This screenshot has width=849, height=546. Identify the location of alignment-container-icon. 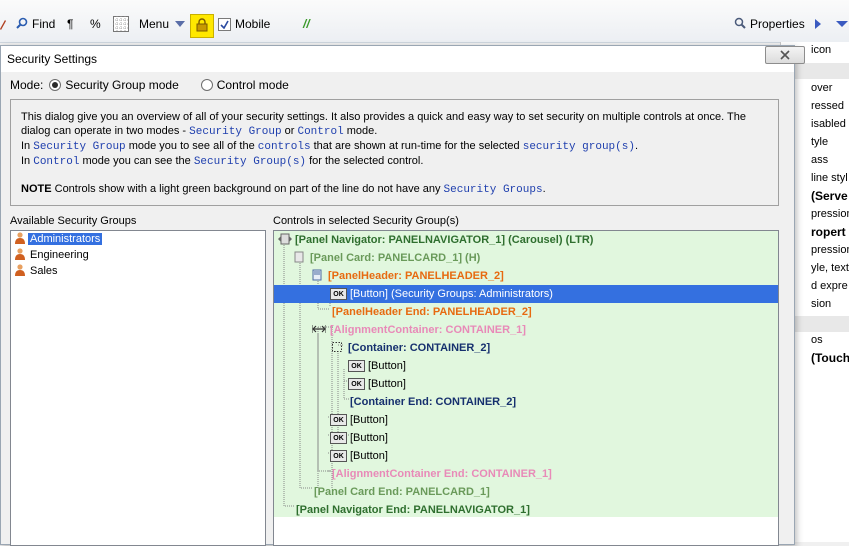
(319, 330).